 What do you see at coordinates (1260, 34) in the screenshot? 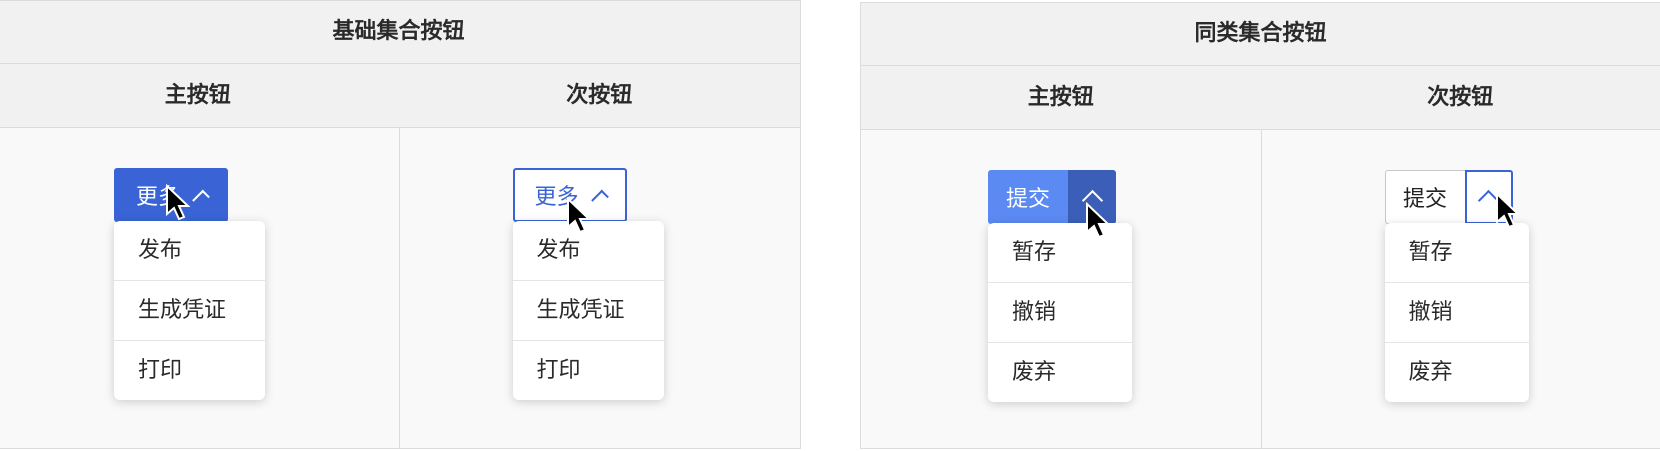
I see `panel-title: 同类集合按钮` at bounding box center [1260, 34].